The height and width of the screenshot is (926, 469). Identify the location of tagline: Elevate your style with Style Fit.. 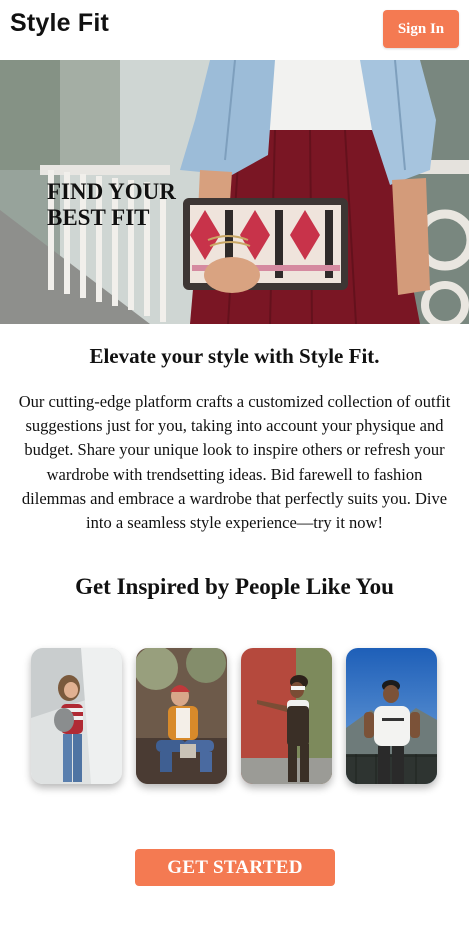
(234, 356).